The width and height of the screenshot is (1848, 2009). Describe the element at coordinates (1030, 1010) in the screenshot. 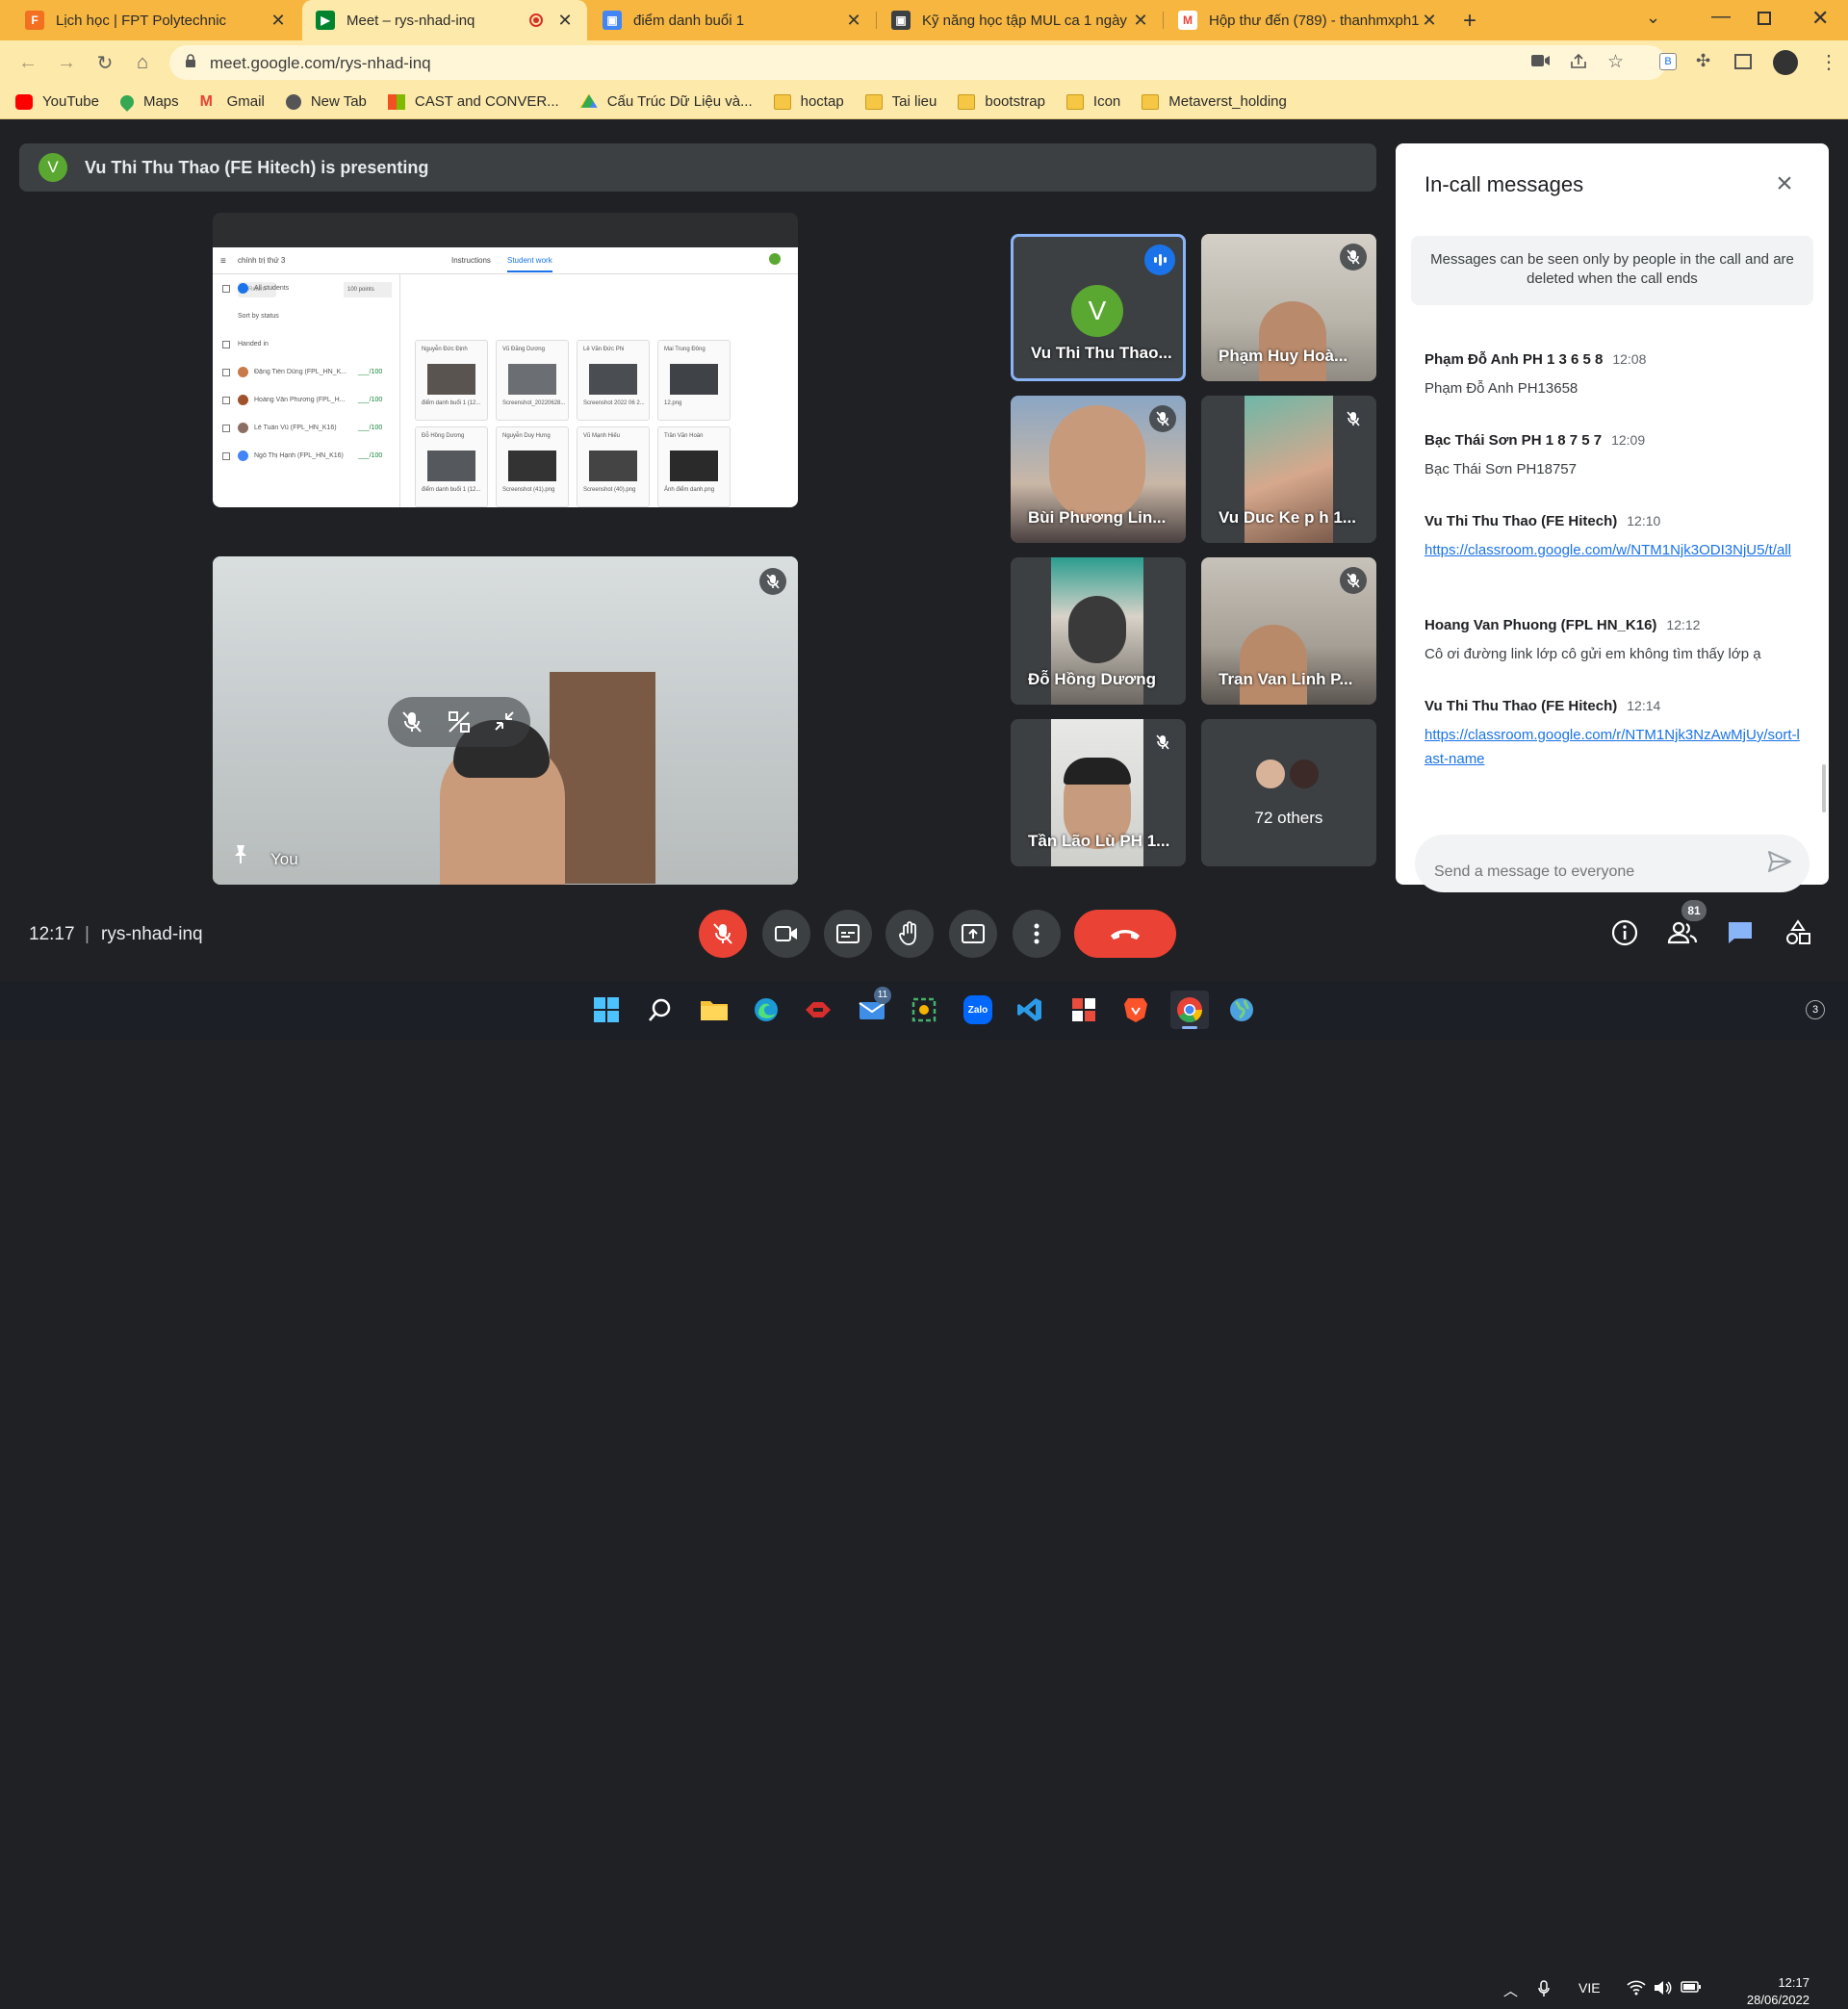

I see `vscode-icon` at that location.